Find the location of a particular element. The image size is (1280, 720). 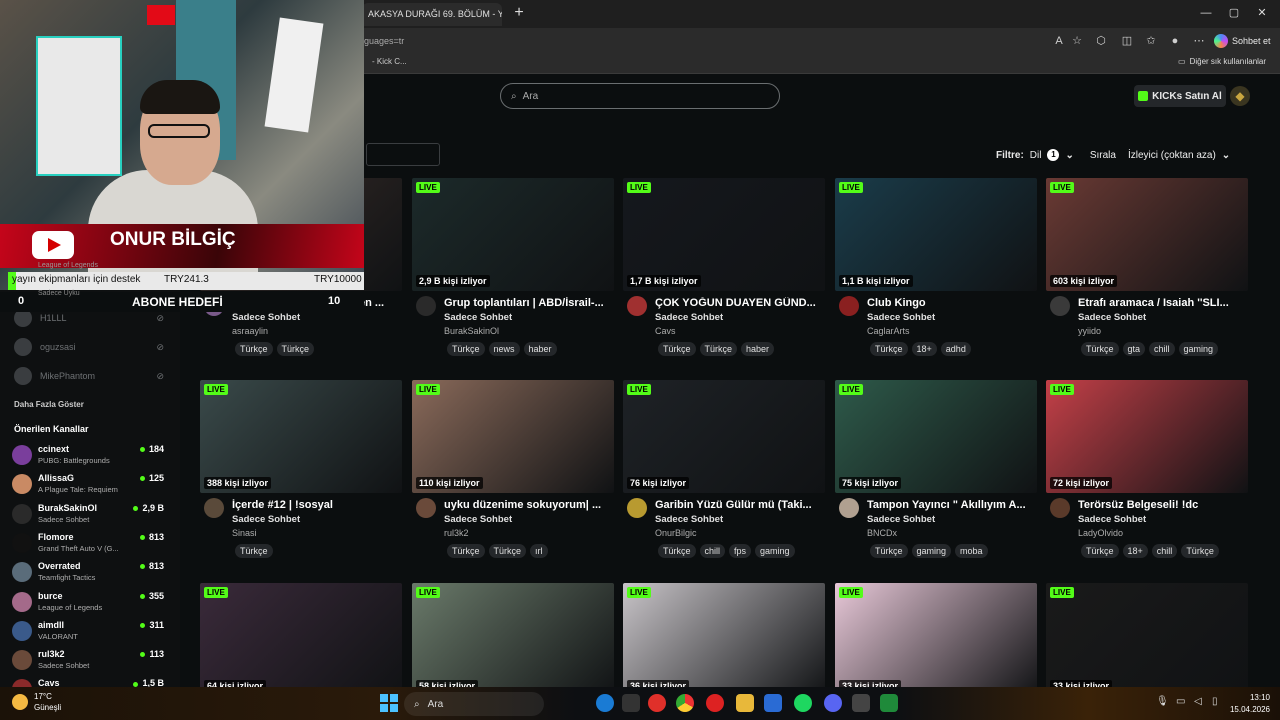

language-filter: Dil is located at coordinates (1036, 155).